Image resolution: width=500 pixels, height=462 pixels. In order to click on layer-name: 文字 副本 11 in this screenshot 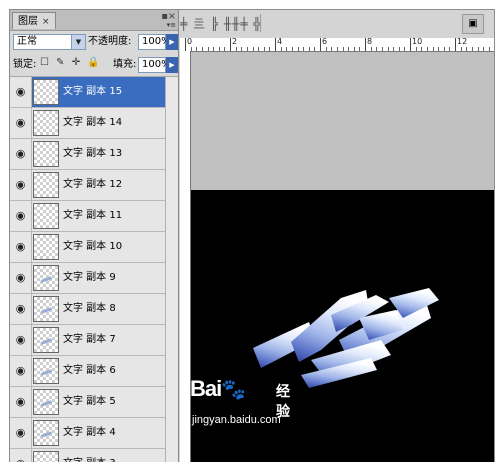, I will do `click(93, 215)`.